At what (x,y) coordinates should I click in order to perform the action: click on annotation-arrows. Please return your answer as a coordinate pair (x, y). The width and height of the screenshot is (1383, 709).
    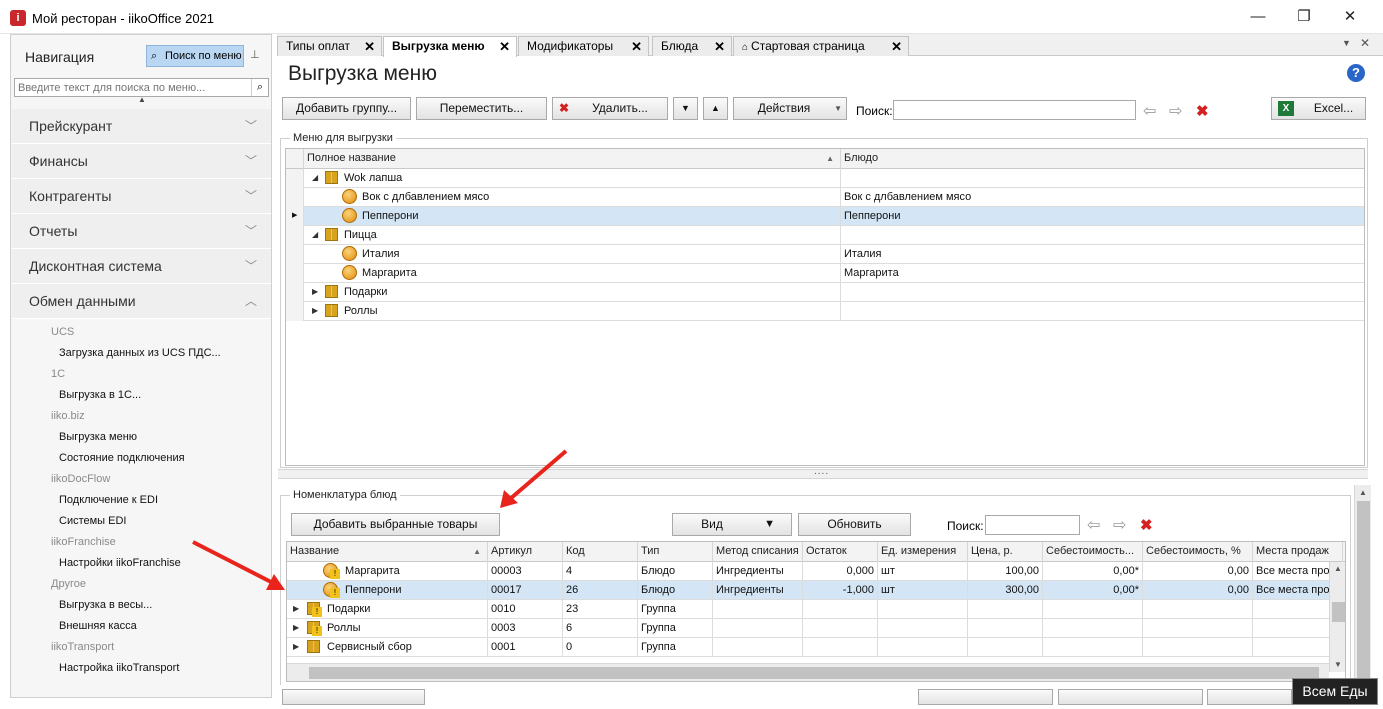
    Looking at the image, I should click on (380, 519).